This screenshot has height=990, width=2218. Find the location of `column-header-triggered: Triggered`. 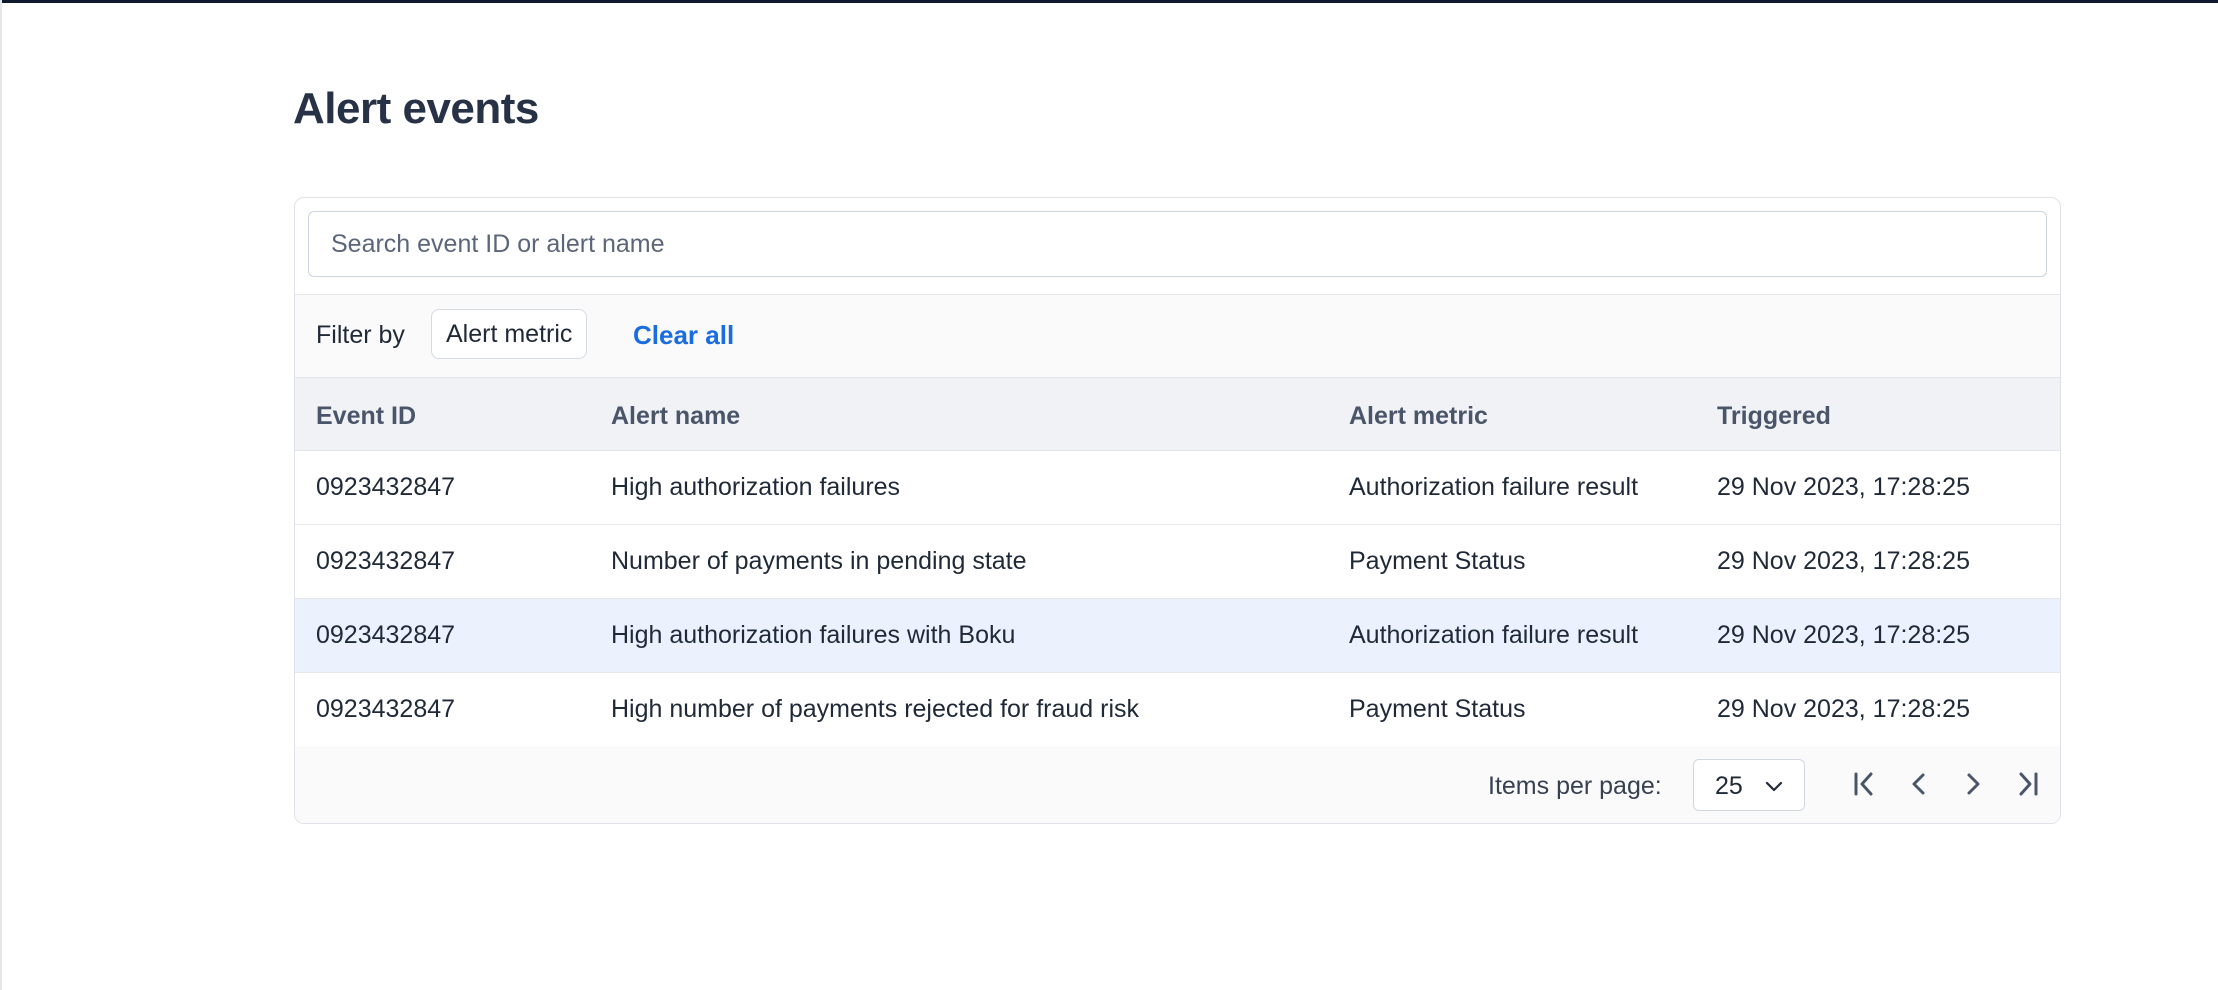

column-header-triggered: Triggered is located at coordinates (1774, 416).